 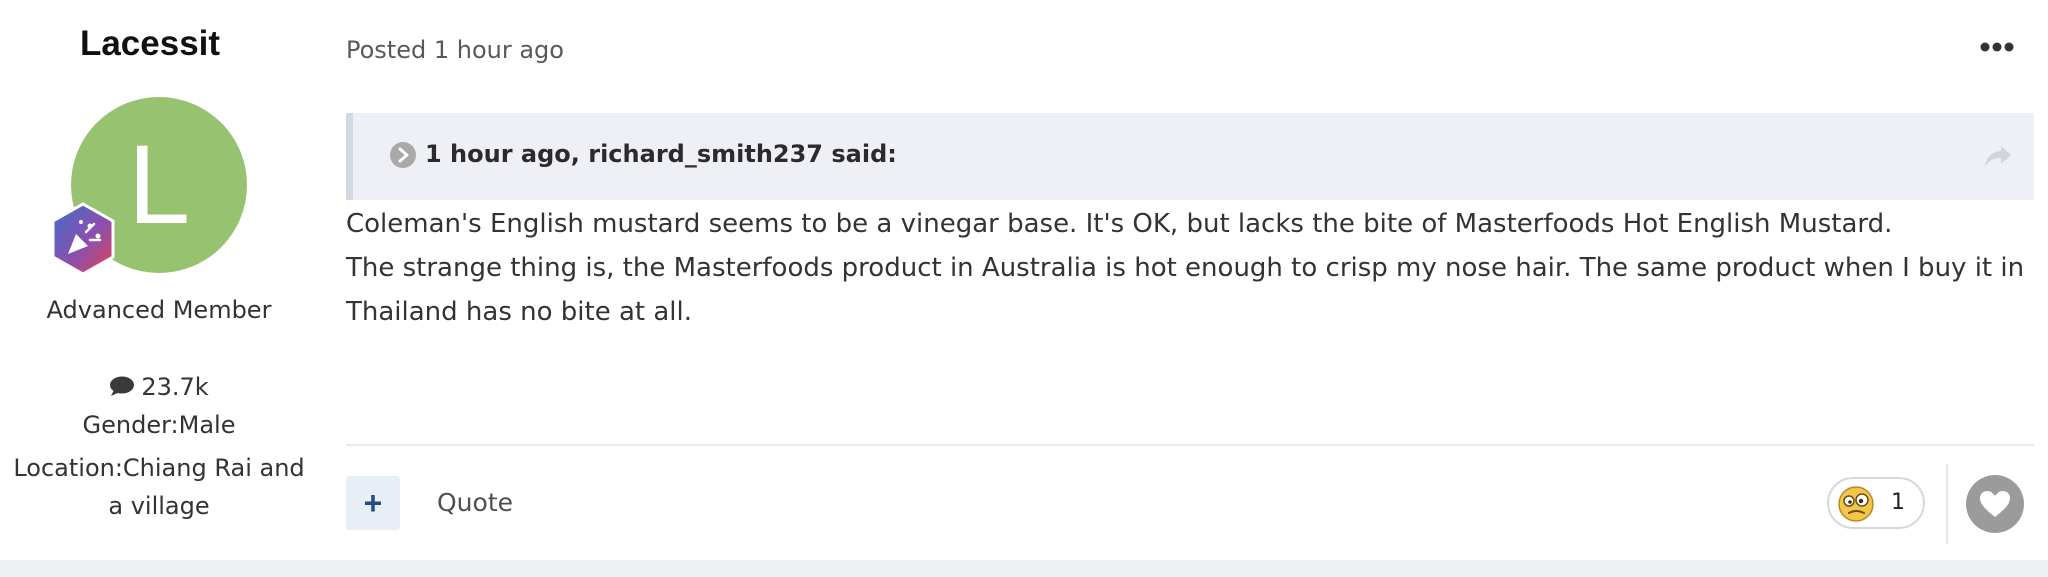 I want to click on reaction-summary: 1, so click(x=1876, y=503).